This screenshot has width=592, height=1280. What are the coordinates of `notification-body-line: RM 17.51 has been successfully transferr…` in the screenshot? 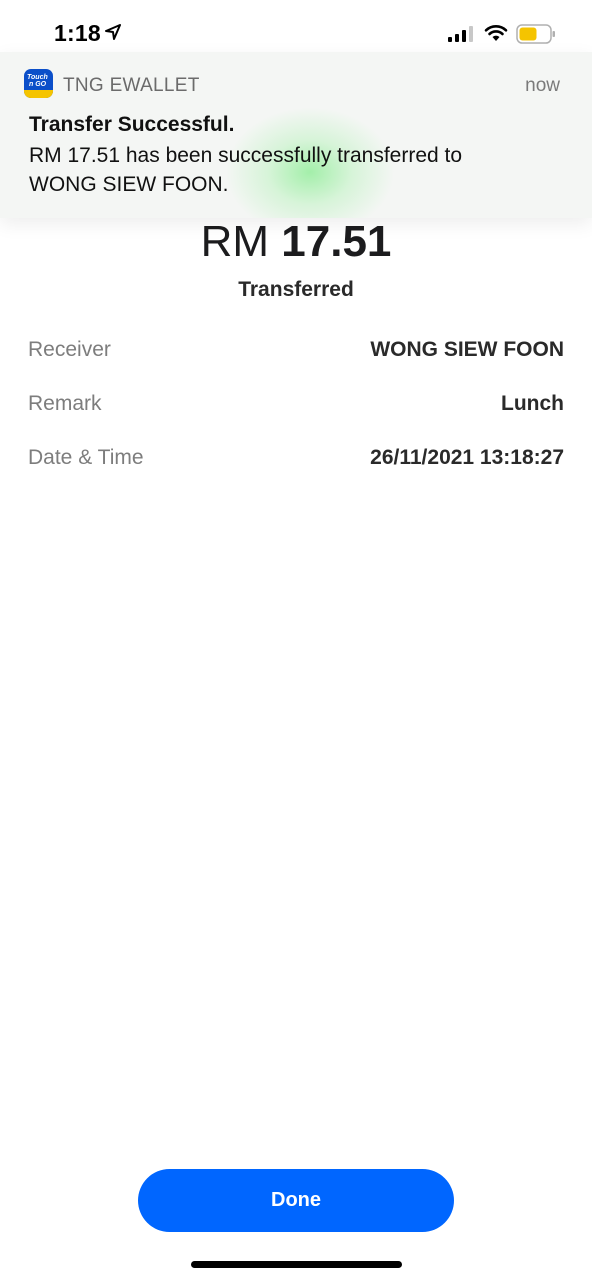 It's located at (246, 155).